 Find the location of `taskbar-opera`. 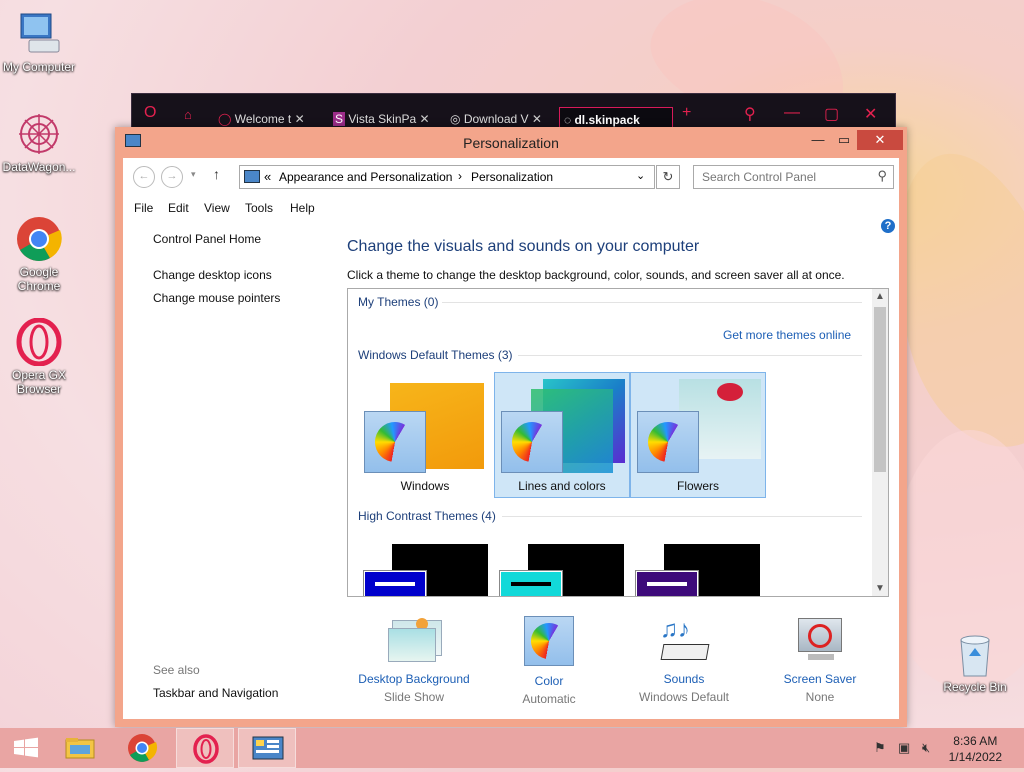

taskbar-opera is located at coordinates (205, 748).